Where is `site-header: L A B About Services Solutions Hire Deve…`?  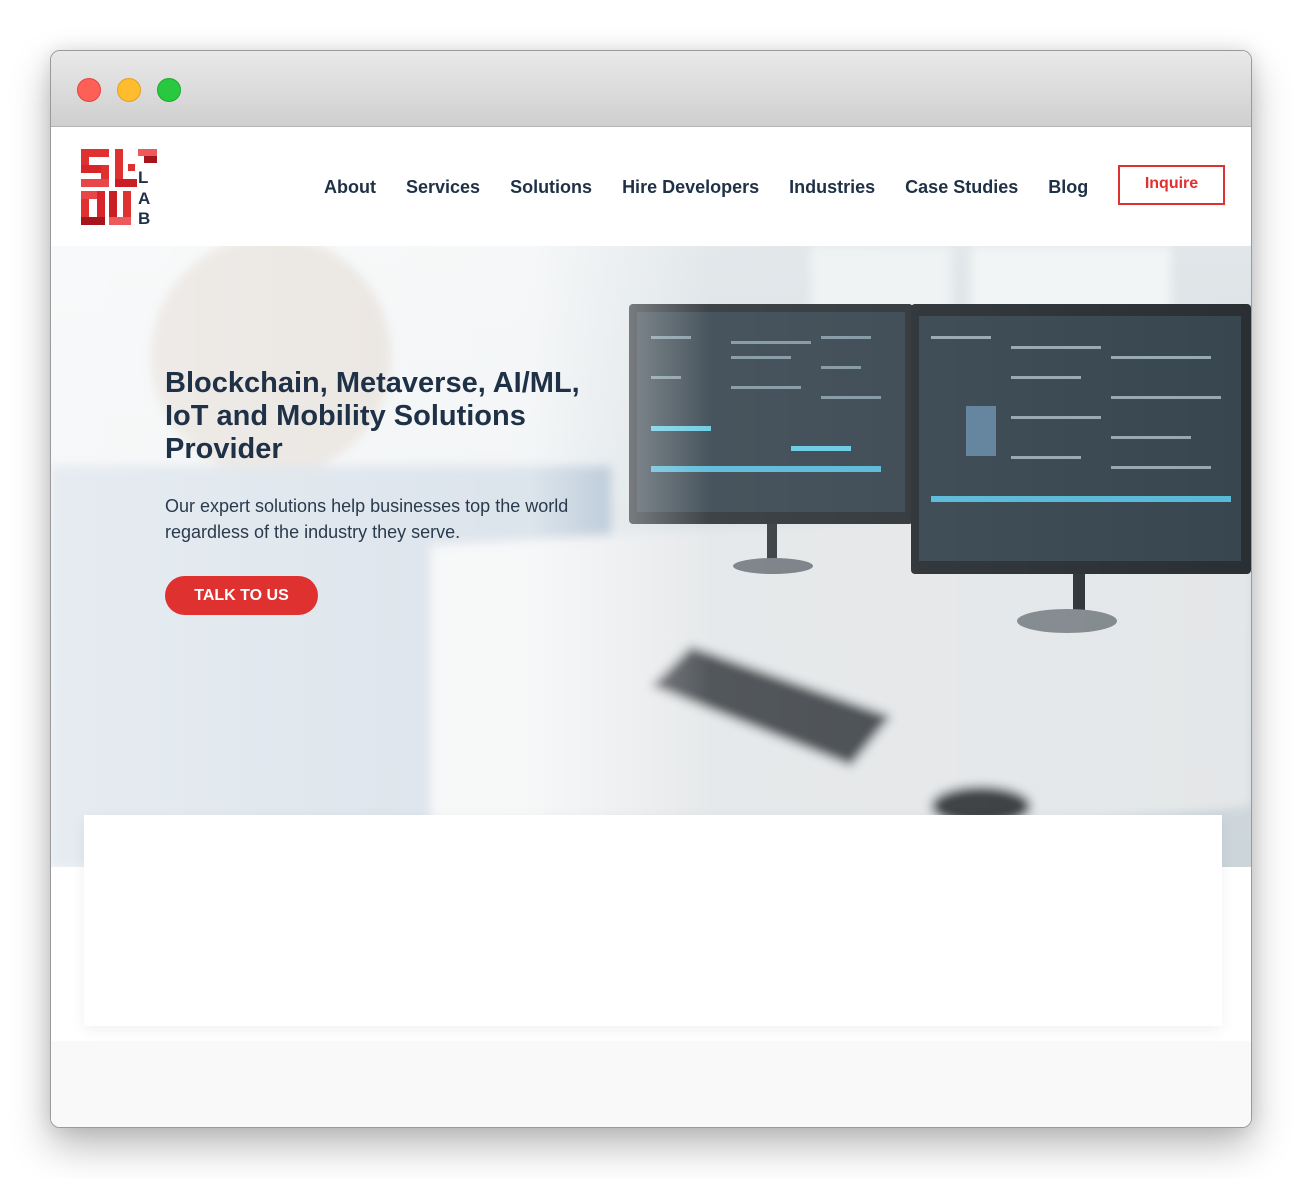
site-header: L A B About Services Solutions Hire Deve… is located at coordinates (651, 186).